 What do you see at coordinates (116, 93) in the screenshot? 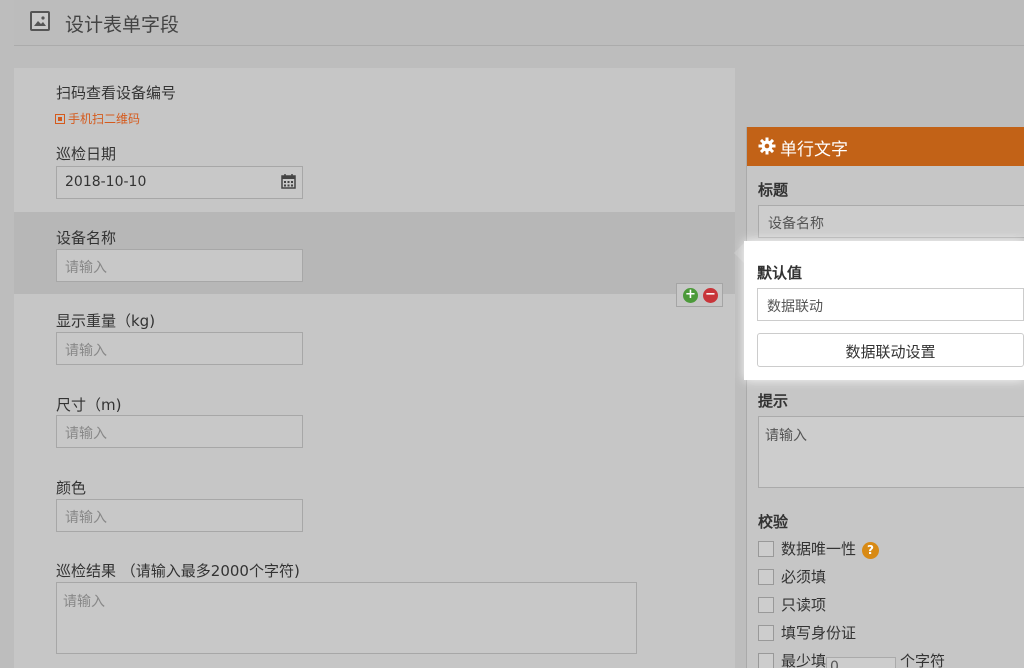
I see `scan-field-label: 扫码查看设备编号` at bounding box center [116, 93].